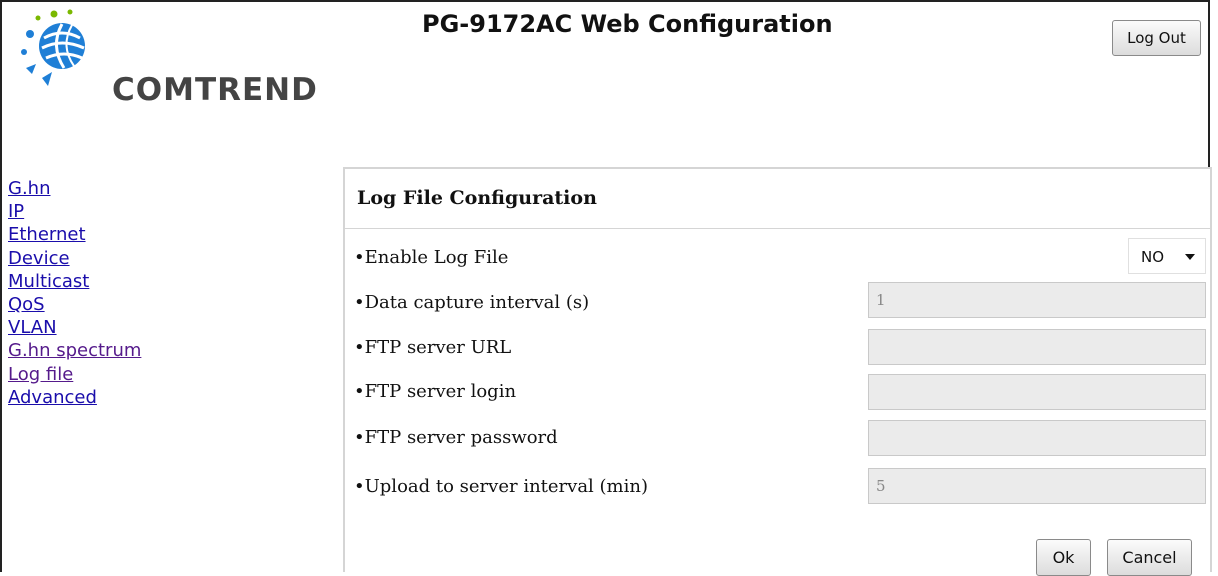  I want to click on ftp-server-password-label: •FTP server password, so click(456, 437).